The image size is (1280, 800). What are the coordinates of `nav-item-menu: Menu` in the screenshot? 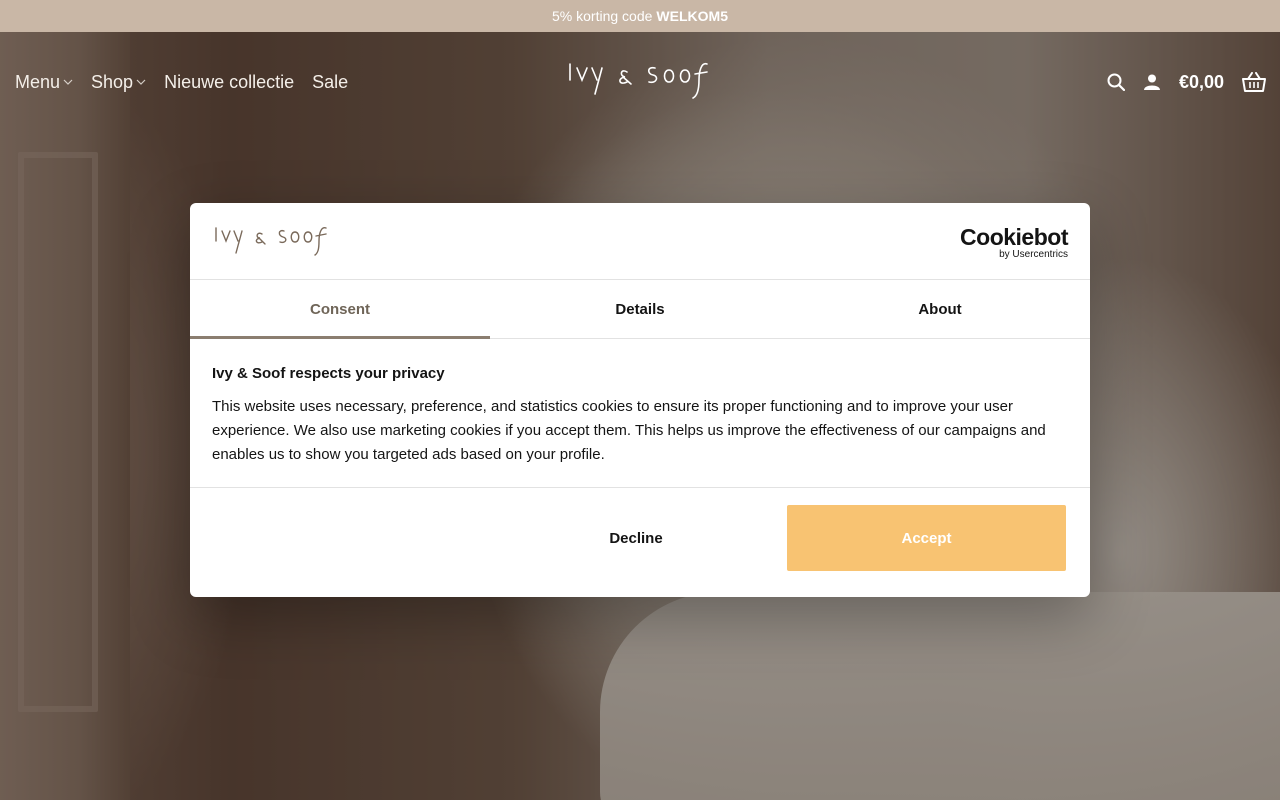 It's located at (44, 82).